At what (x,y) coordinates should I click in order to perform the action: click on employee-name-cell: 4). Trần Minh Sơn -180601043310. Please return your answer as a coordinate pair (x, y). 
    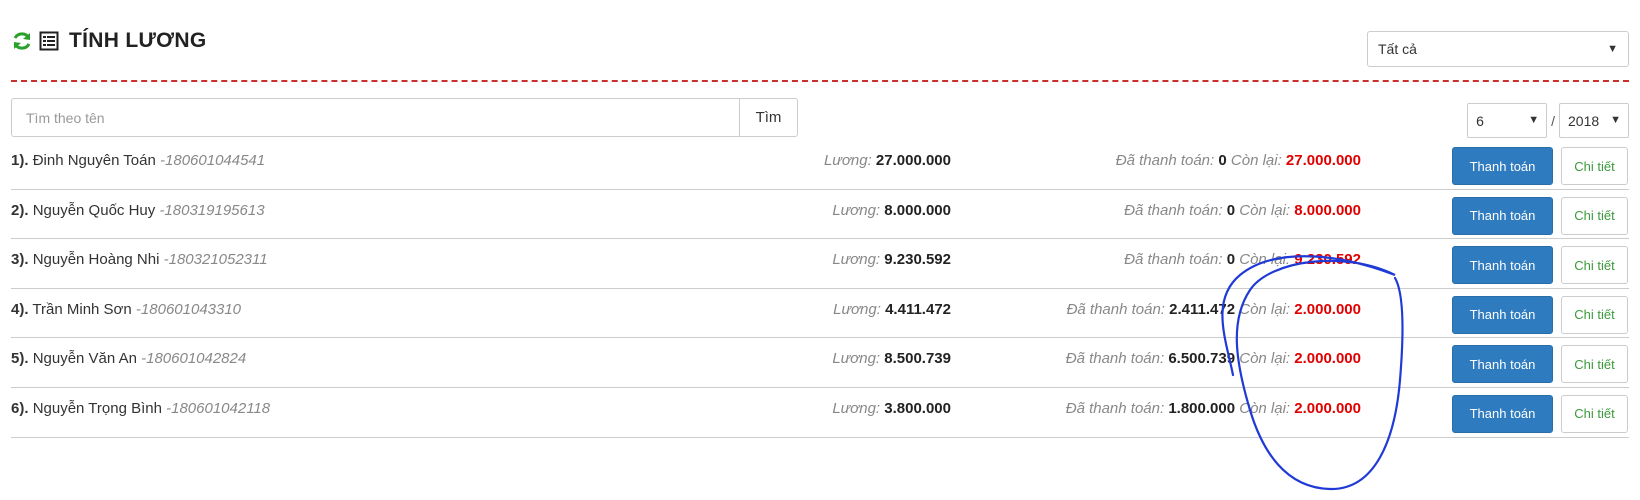
    Looking at the image, I should click on (126, 309).